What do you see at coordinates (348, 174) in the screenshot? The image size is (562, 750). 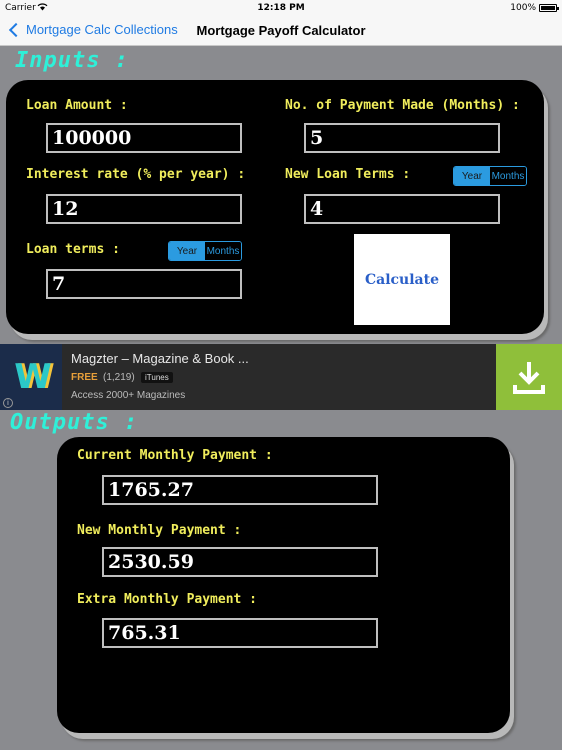 I see `new-loan-terms-label: New Loan Terms :` at bounding box center [348, 174].